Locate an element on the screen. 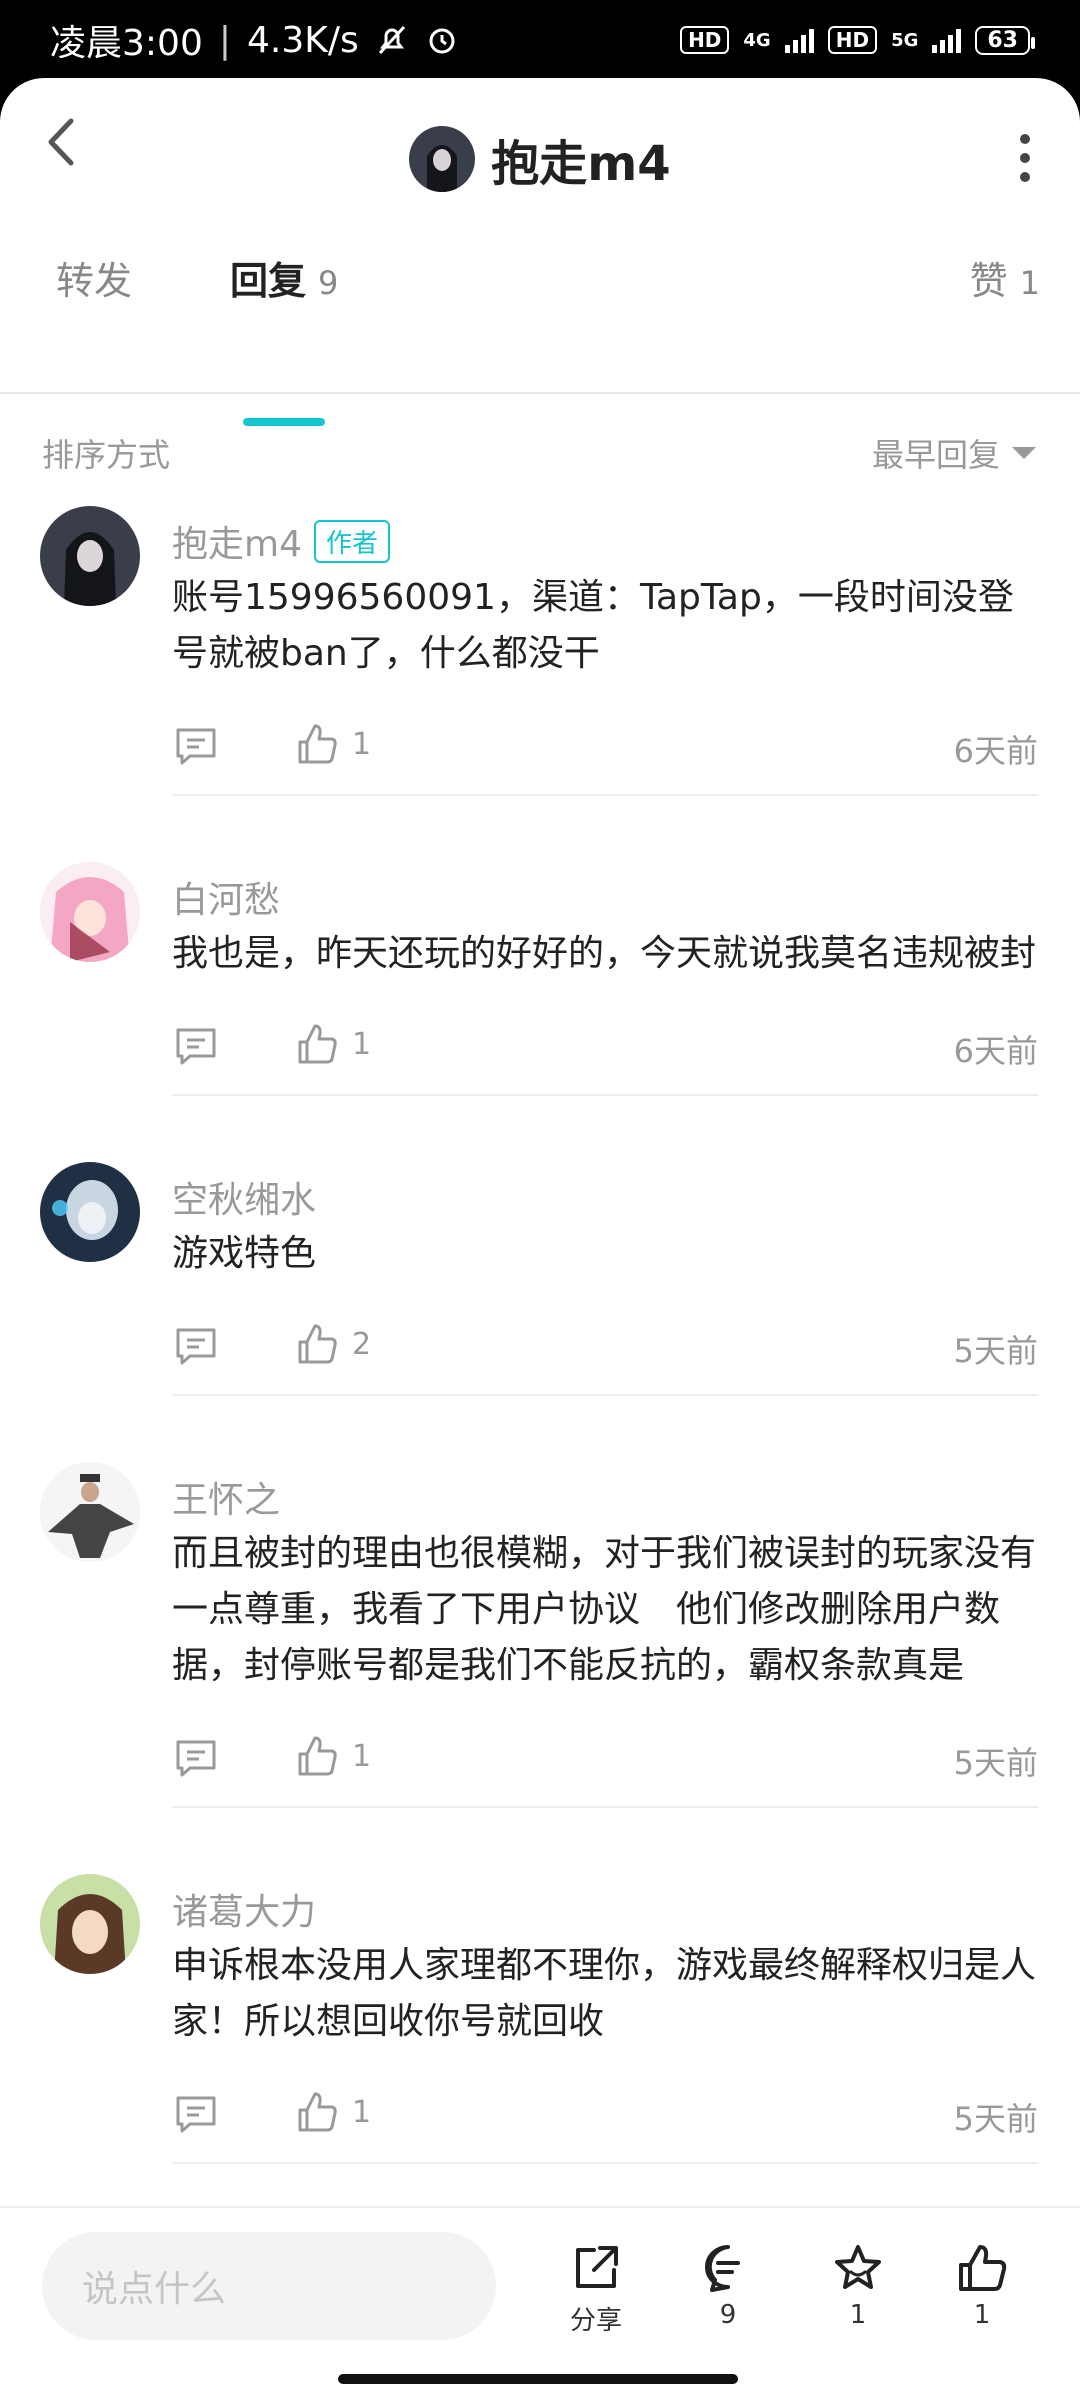  header-user: 抱走m4 is located at coordinates (540, 159).